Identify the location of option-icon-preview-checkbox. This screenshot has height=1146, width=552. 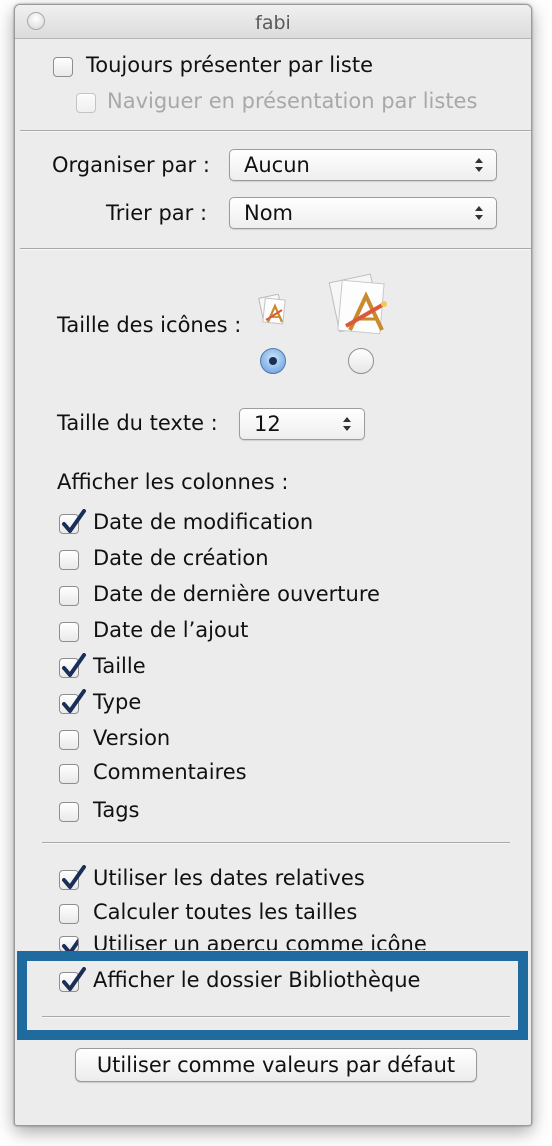
(69, 944).